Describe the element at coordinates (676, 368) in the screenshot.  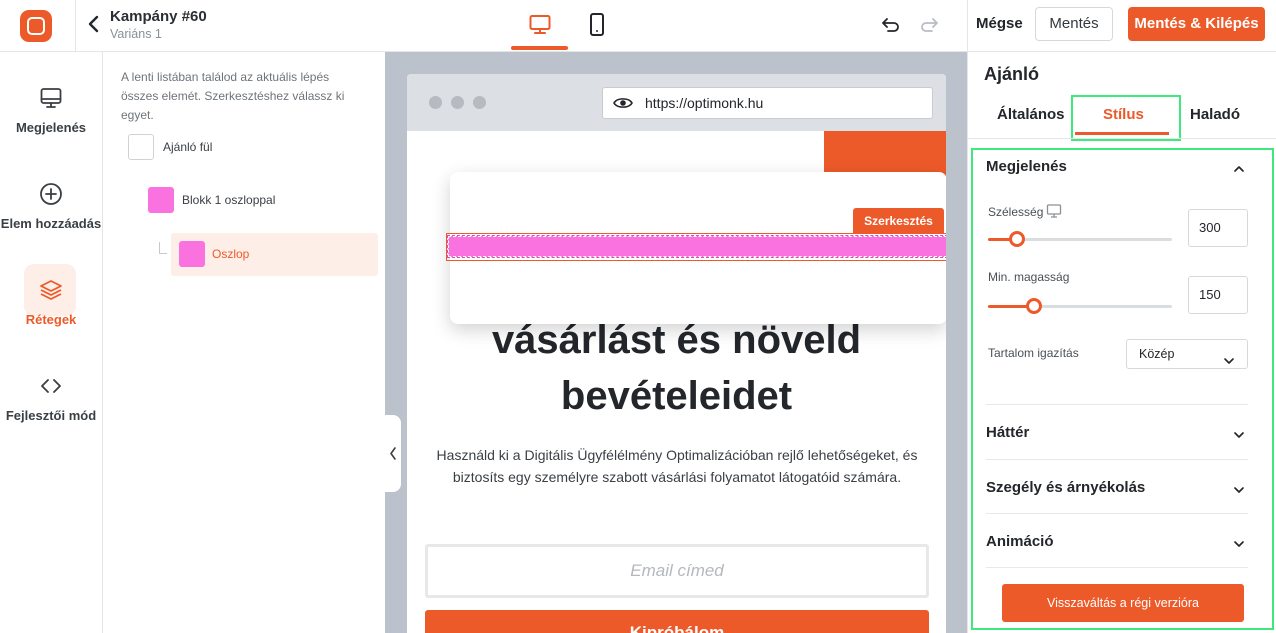
I see `page-headline: vásárlást és növeld bevételeidet` at that location.